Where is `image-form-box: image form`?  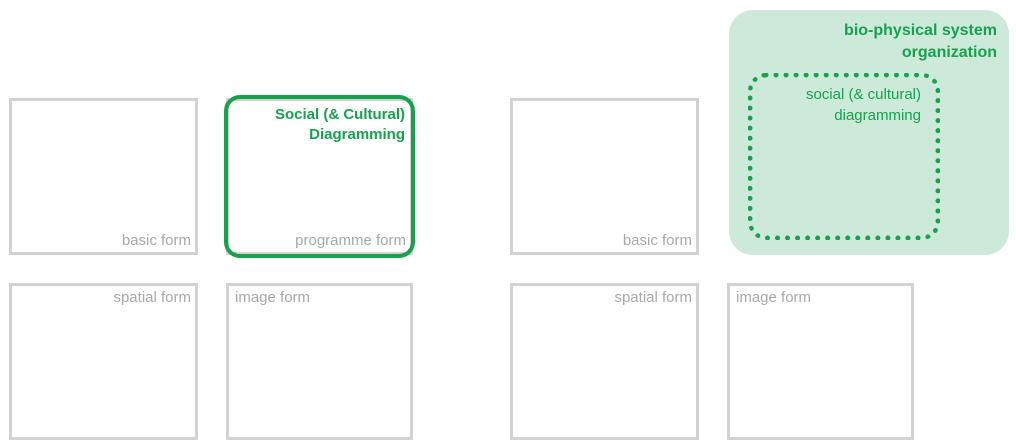 image-form-box: image form is located at coordinates (319, 361).